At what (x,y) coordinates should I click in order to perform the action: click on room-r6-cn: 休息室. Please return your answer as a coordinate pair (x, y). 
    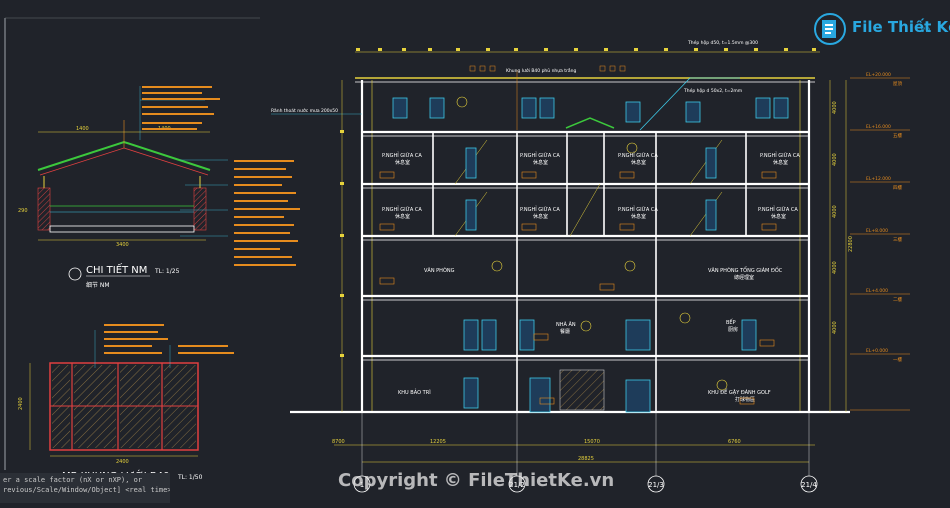
    Looking at the image, I should click on (540, 216).